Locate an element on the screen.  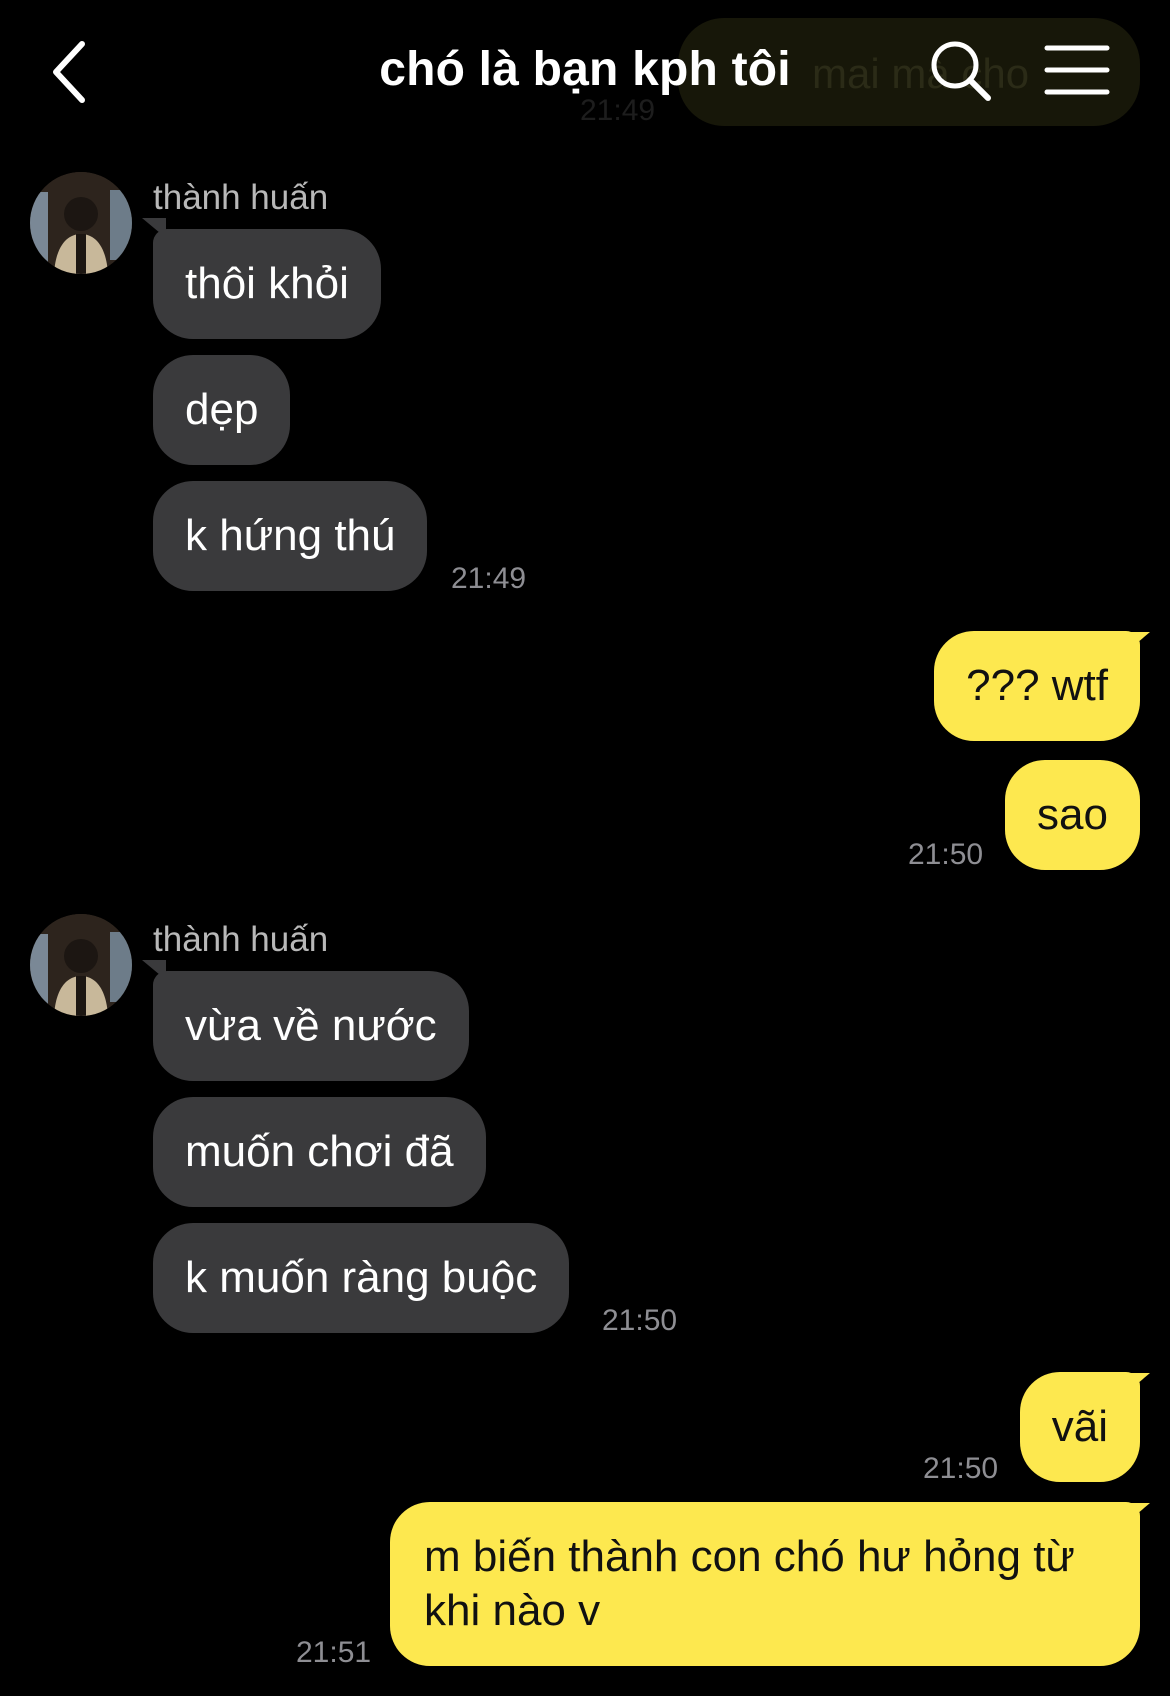
faded-message-time: 21:49 is located at coordinates (618, 110).